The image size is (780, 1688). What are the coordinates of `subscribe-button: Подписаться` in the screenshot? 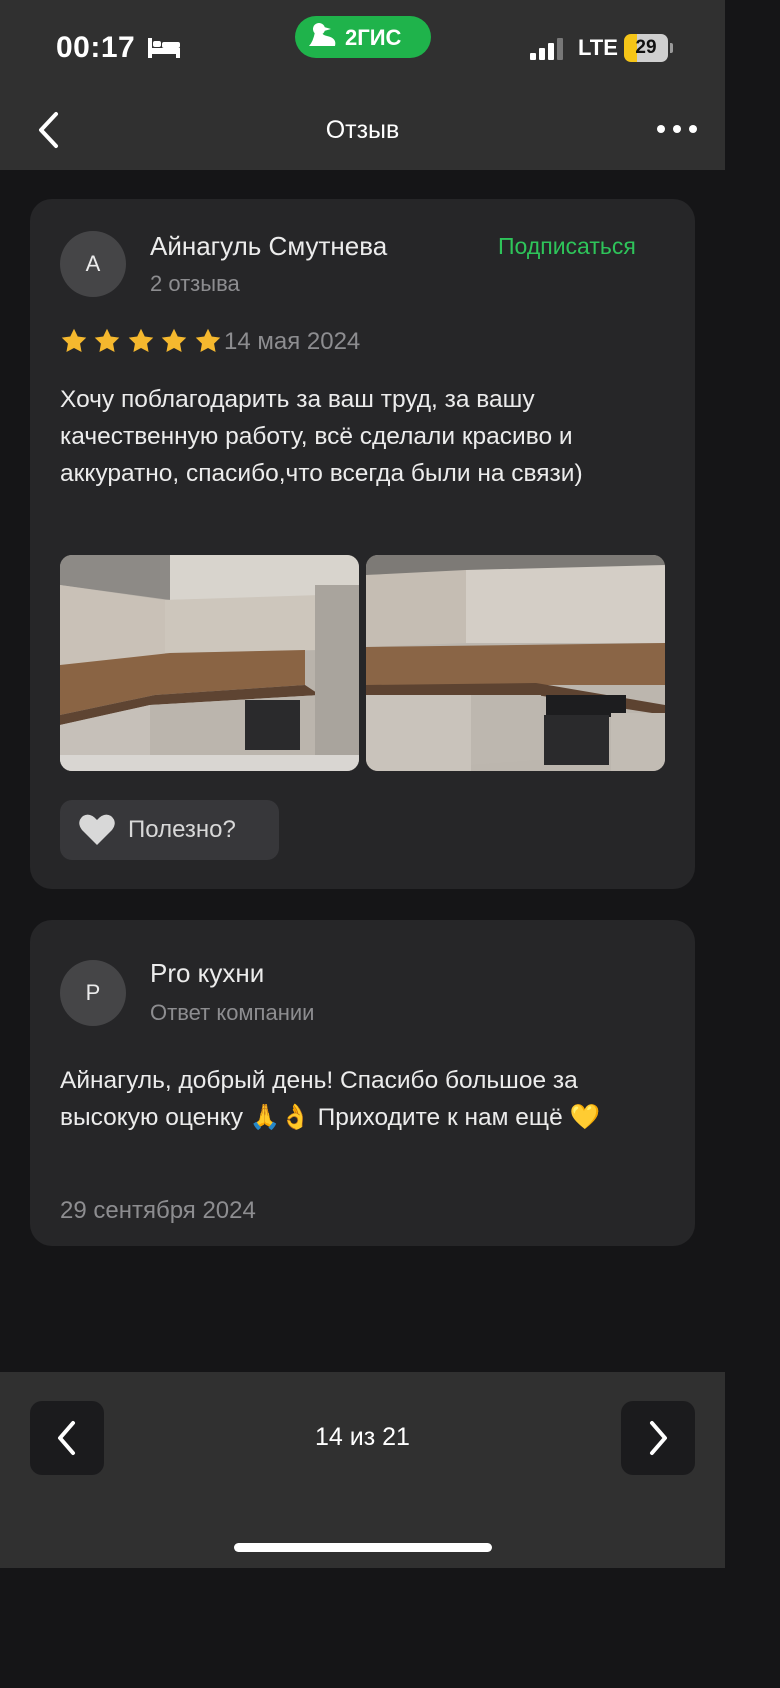 It's located at (567, 246).